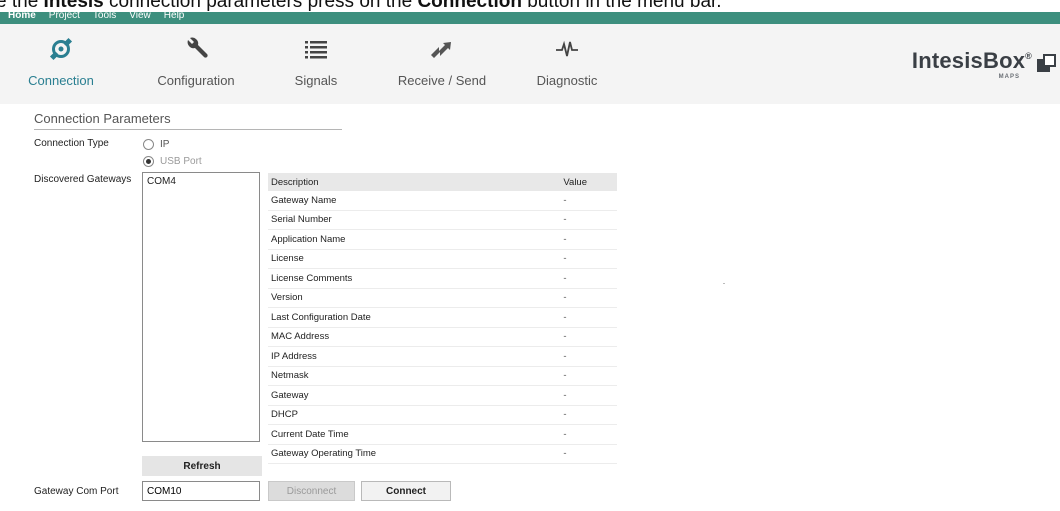 The width and height of the screenshot is (1060, 511). I want to click on tool-configuration: Configuration, so click(196, 64).